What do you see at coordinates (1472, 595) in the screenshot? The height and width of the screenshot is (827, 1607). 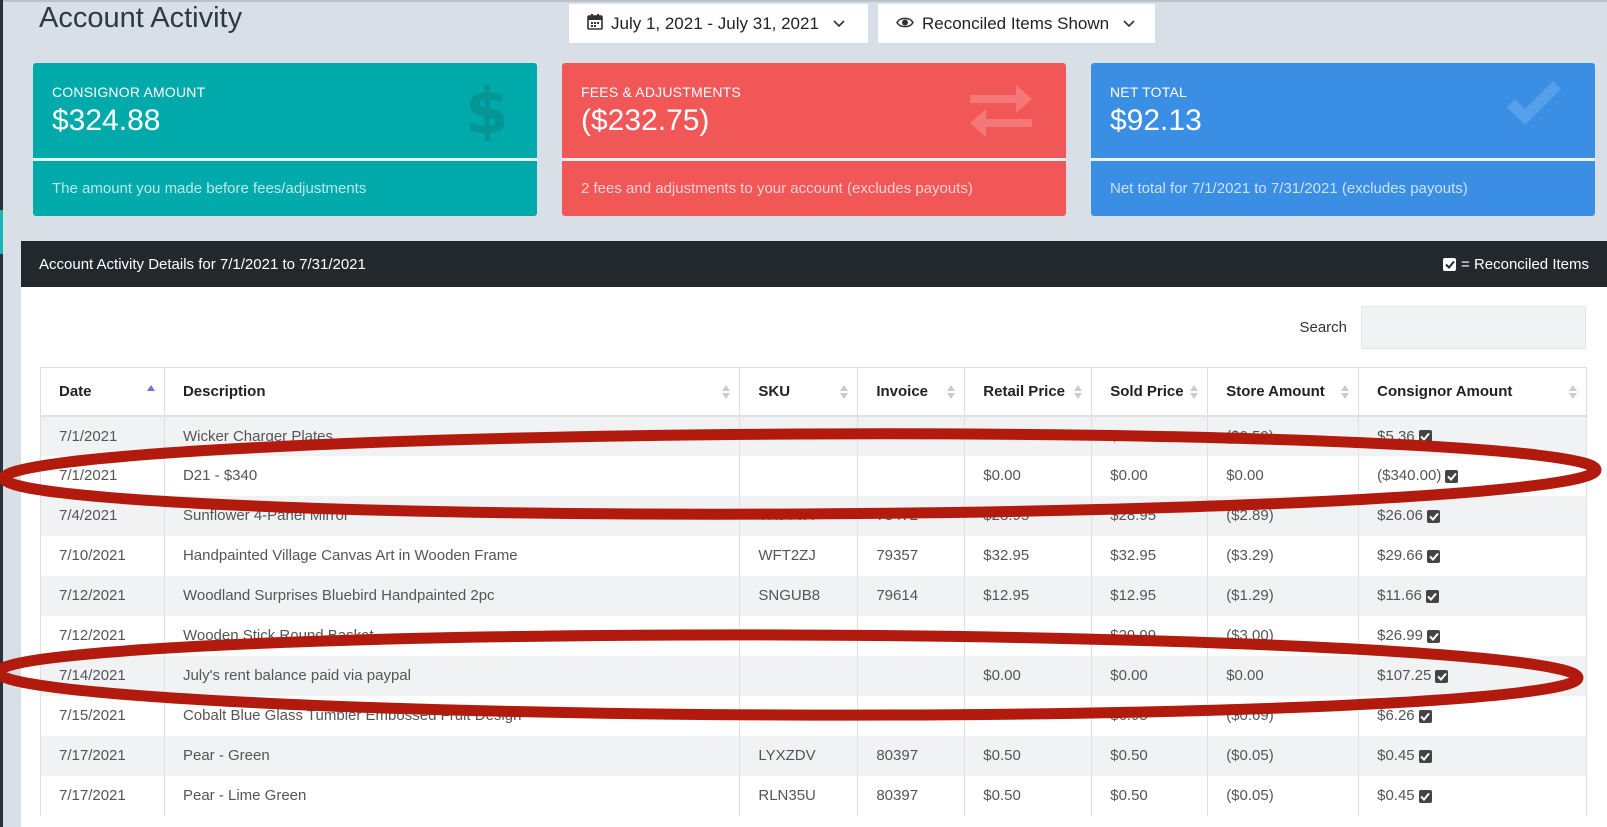 I see `cell-consignor-amount: $11.66` at bounding box center [1472, 595].